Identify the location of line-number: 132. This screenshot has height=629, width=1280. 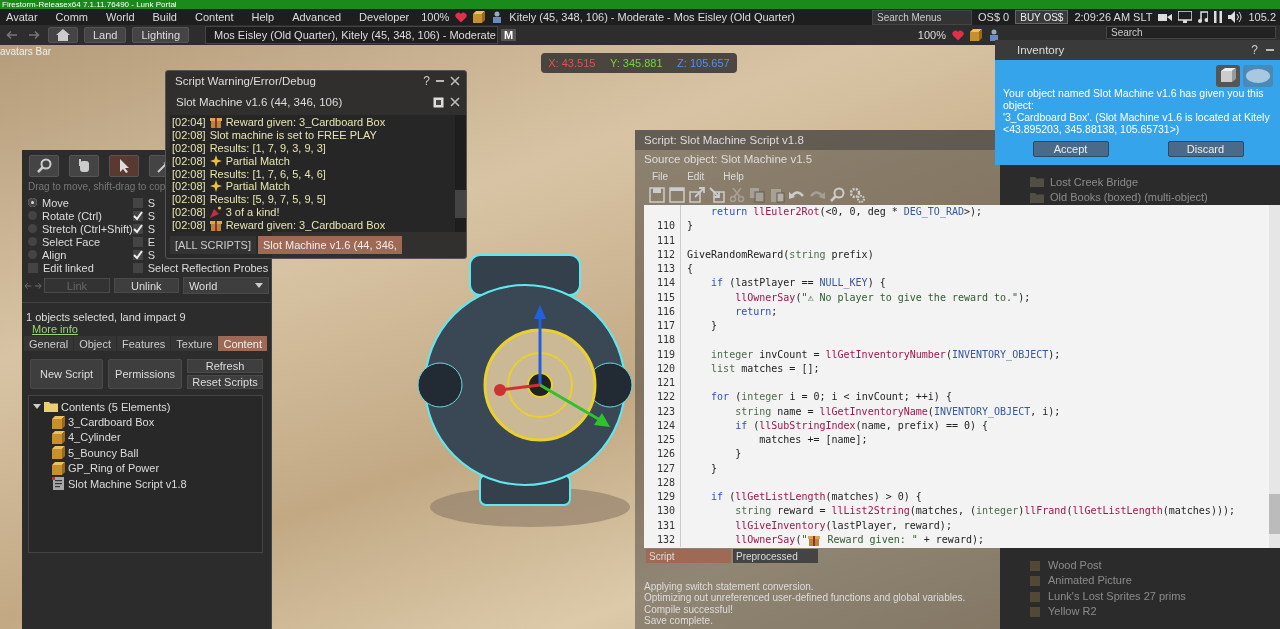
(662, 539).